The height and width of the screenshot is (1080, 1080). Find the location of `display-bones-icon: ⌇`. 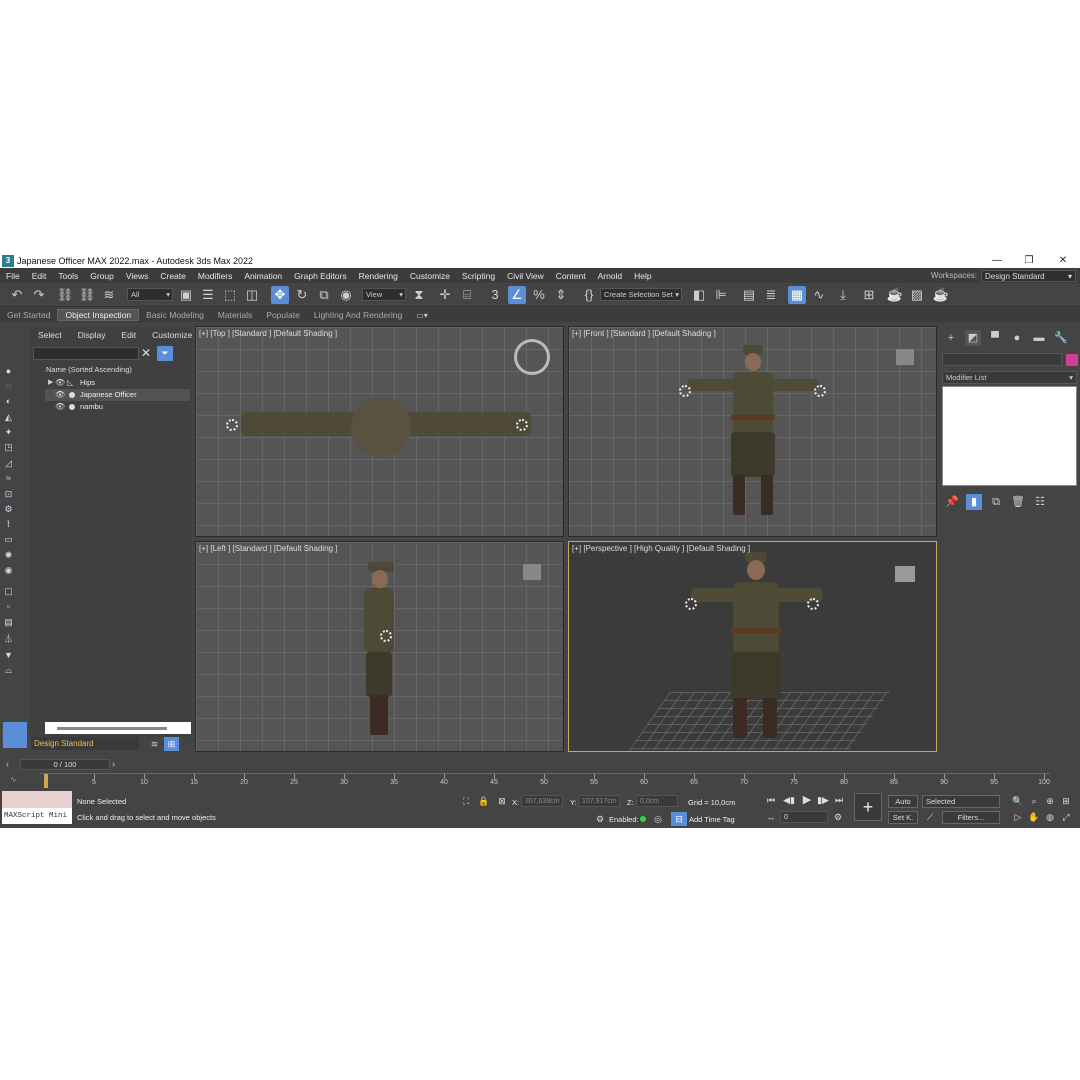

display-bones-icon: ⌇ is located at coordinates (8, 524).